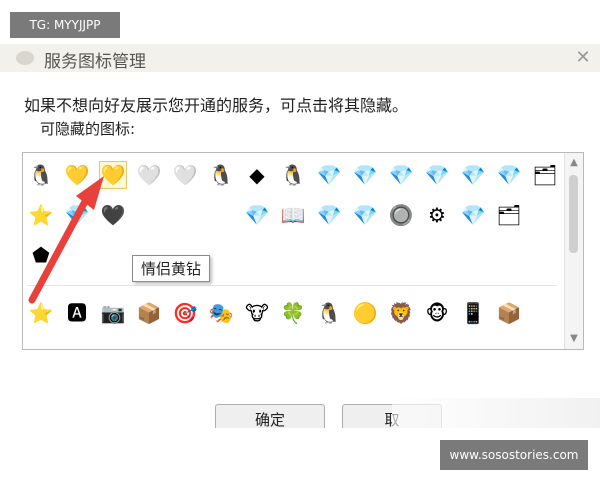  What do you see at coordinates (41, 255) in the screenshot?
I see `service-icon: ⬟` at bounding box center [41, 255].